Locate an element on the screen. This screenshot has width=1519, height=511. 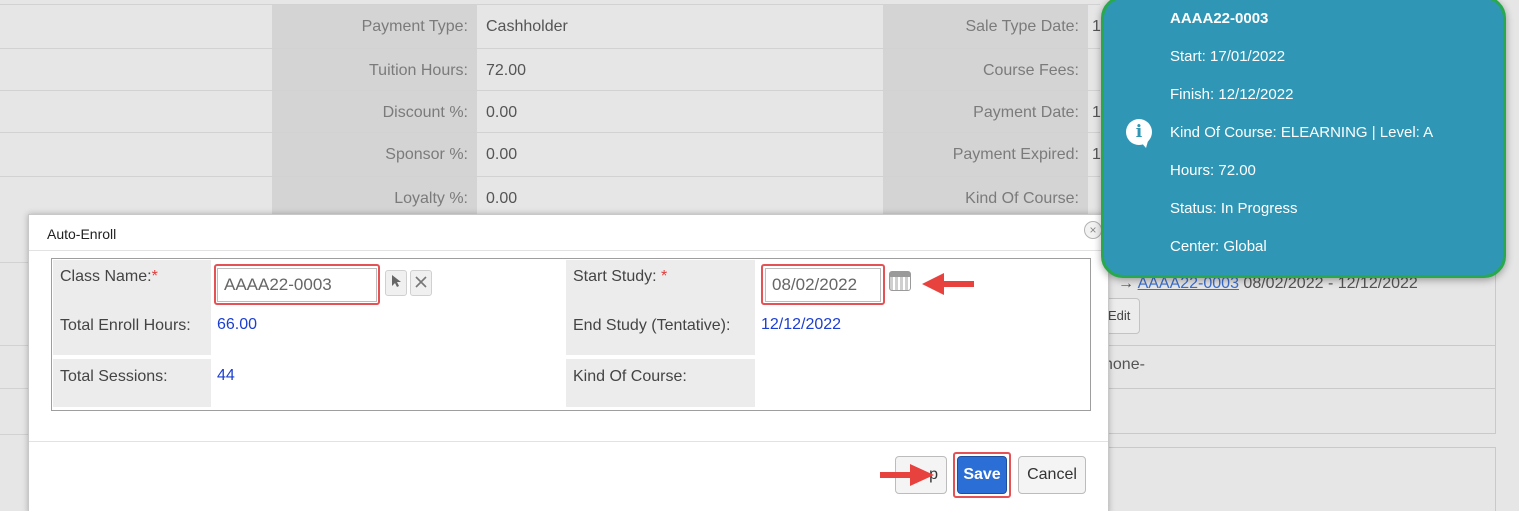
start-study-label: Start Study: * is located at coordinates (660, 284).